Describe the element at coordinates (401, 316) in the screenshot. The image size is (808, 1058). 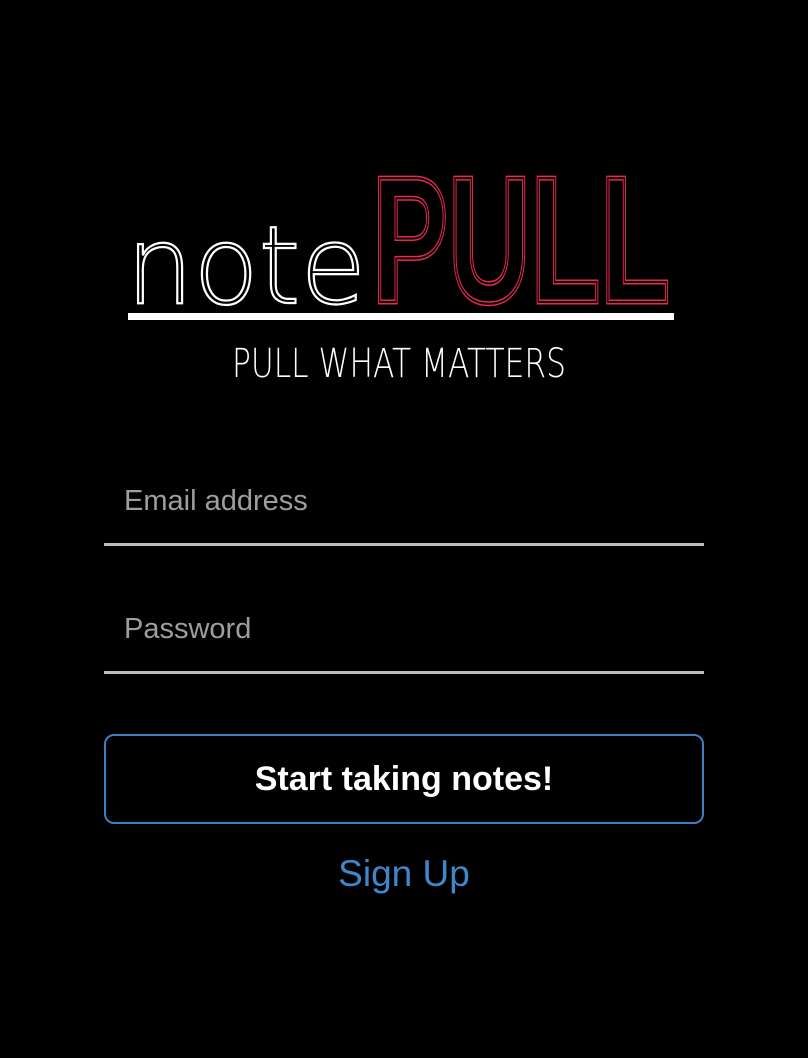
I see `logo-underline` at that location.